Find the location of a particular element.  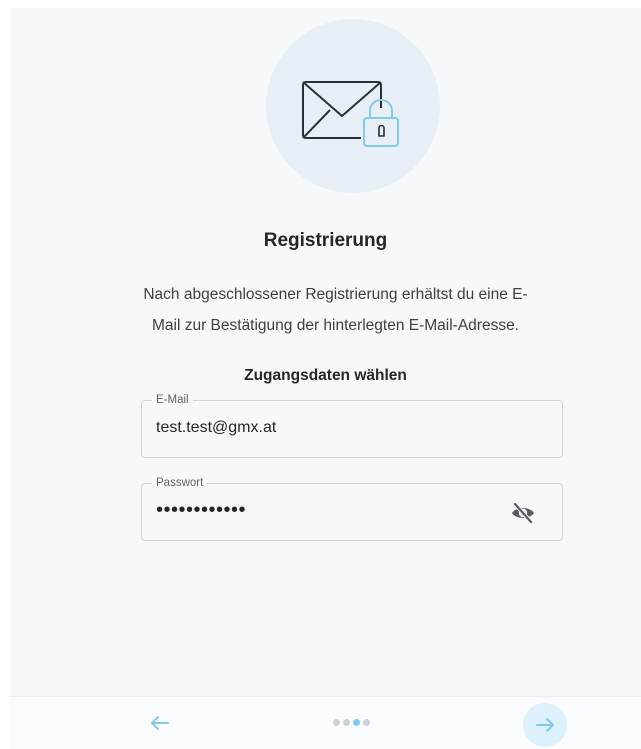

password-field: Passwort •••••••••••• is located at coordinates (352, 508).